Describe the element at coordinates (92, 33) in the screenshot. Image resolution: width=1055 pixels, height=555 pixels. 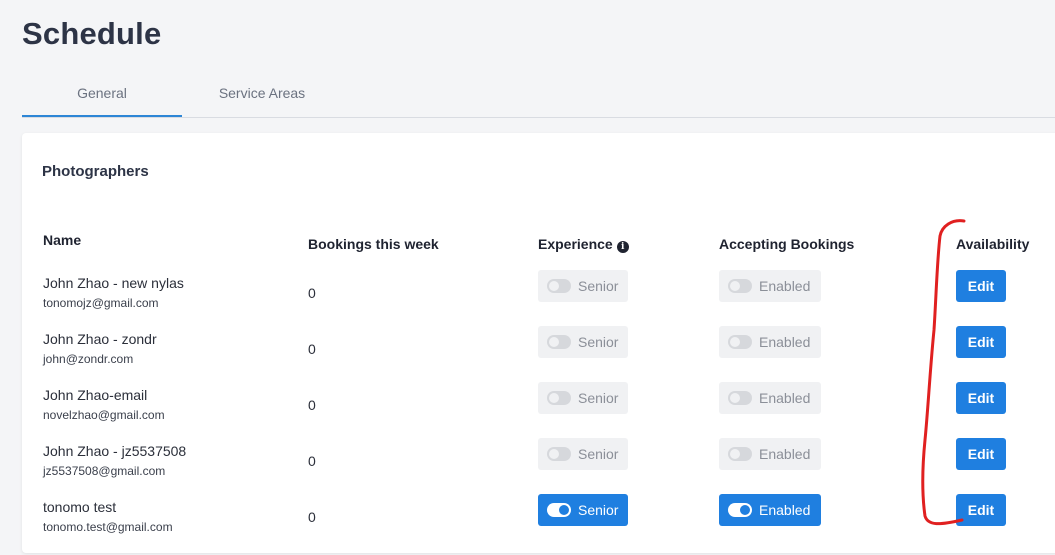
I see `page-title: Schedule` at that location.